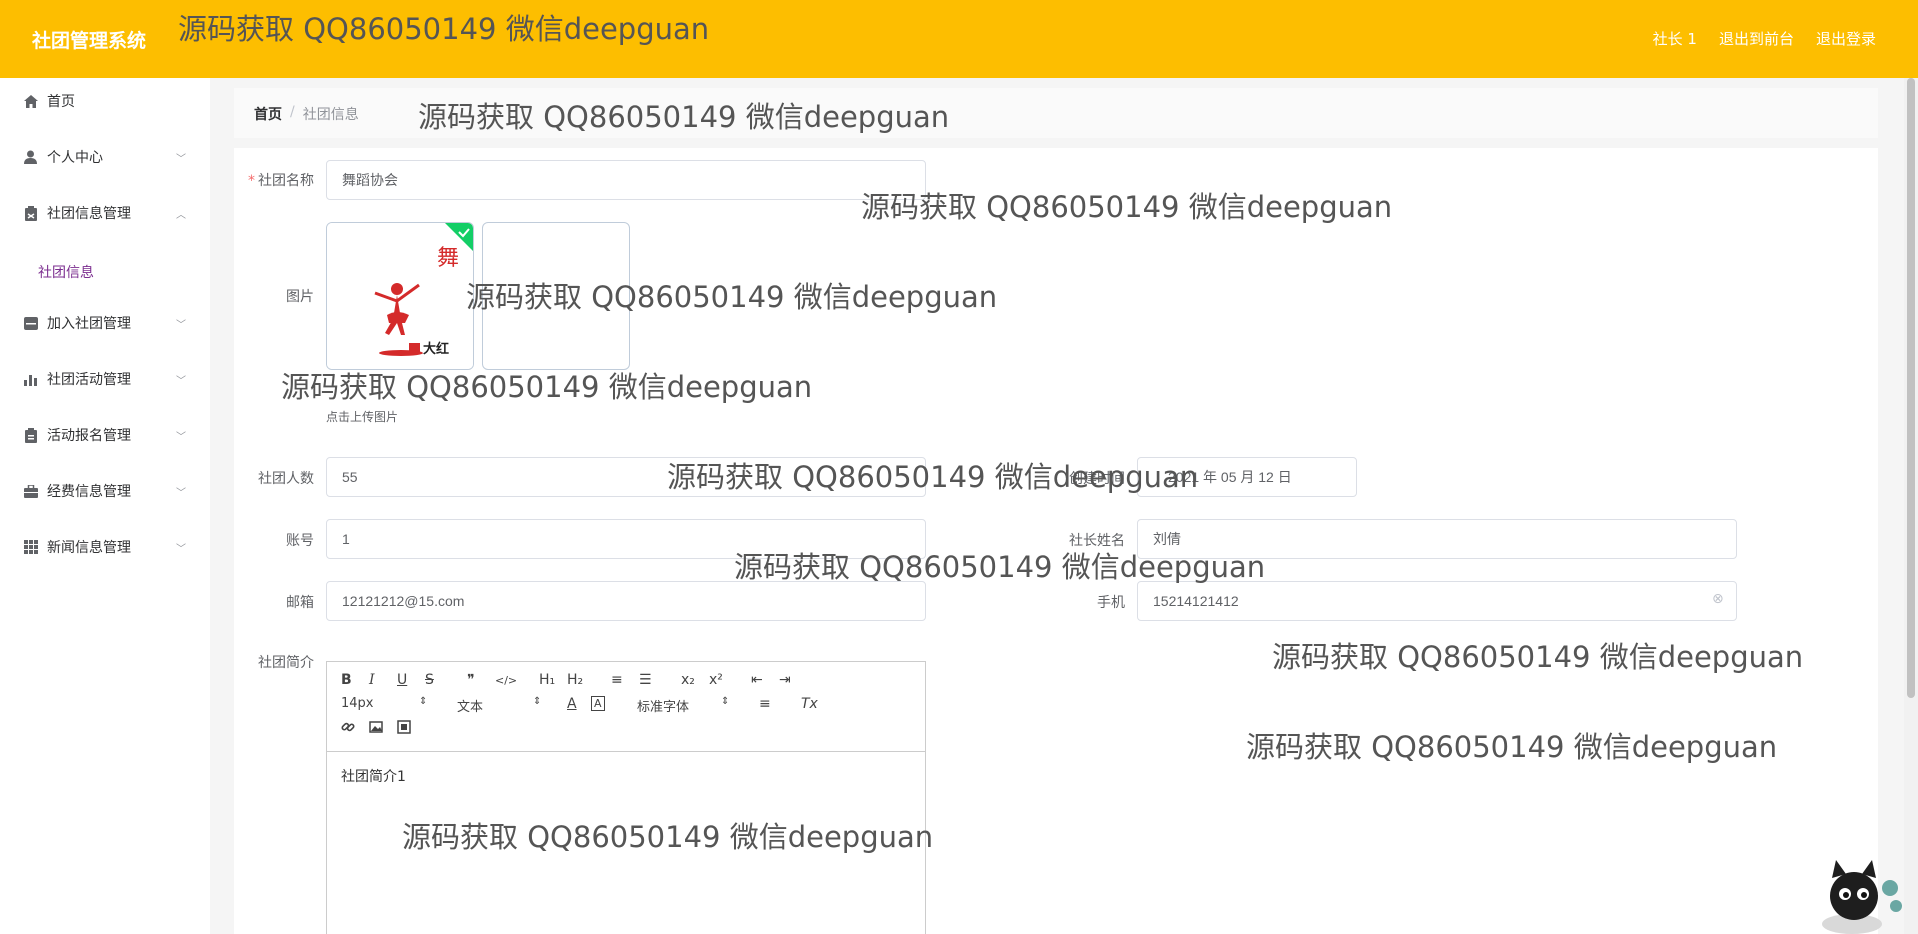 This screenshot has width=1918, height=934. Describe the element at coordinates (1437, 601) in the screenshot. I see `phone-input` at that location.